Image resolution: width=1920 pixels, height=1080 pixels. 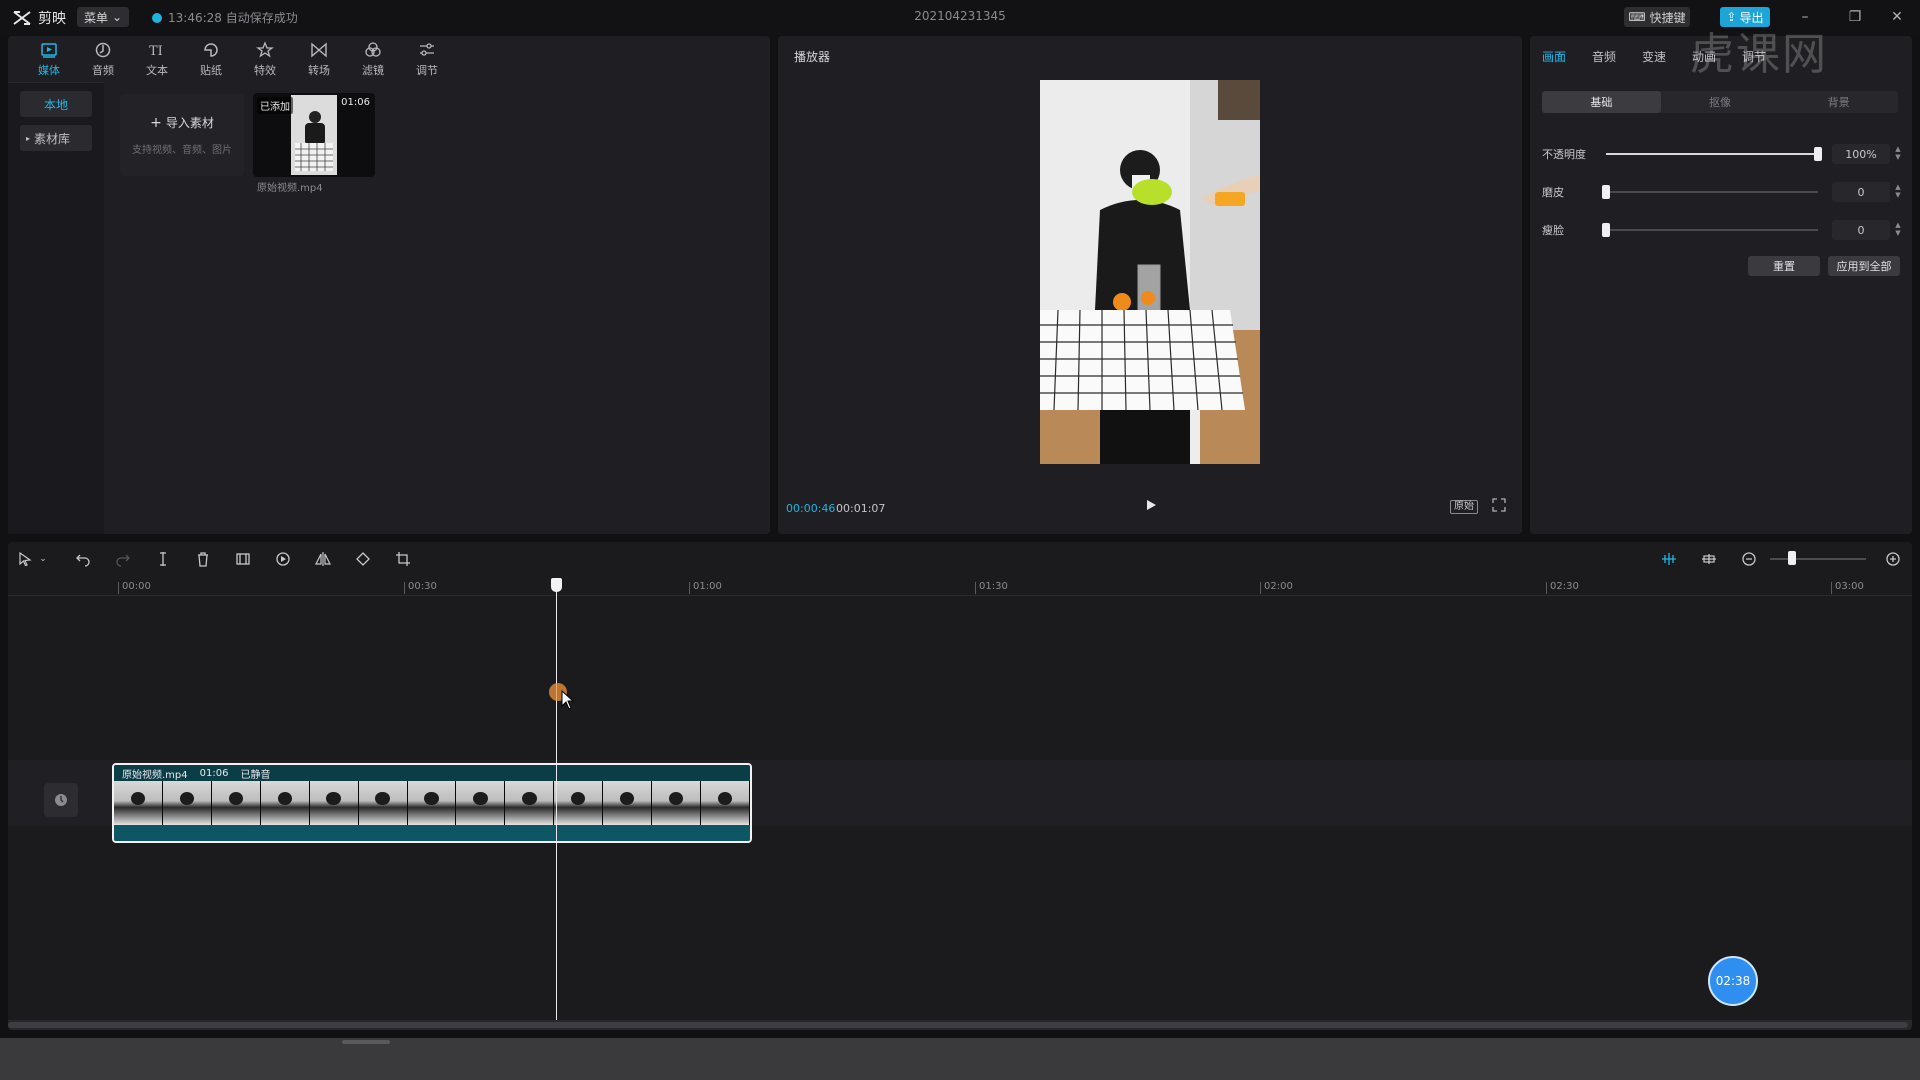 What do you see at coordinates (56, 138) in the screenshot?
I see `sidebar-item-library: ▸ 素材库` at bounding box center [56, 138].